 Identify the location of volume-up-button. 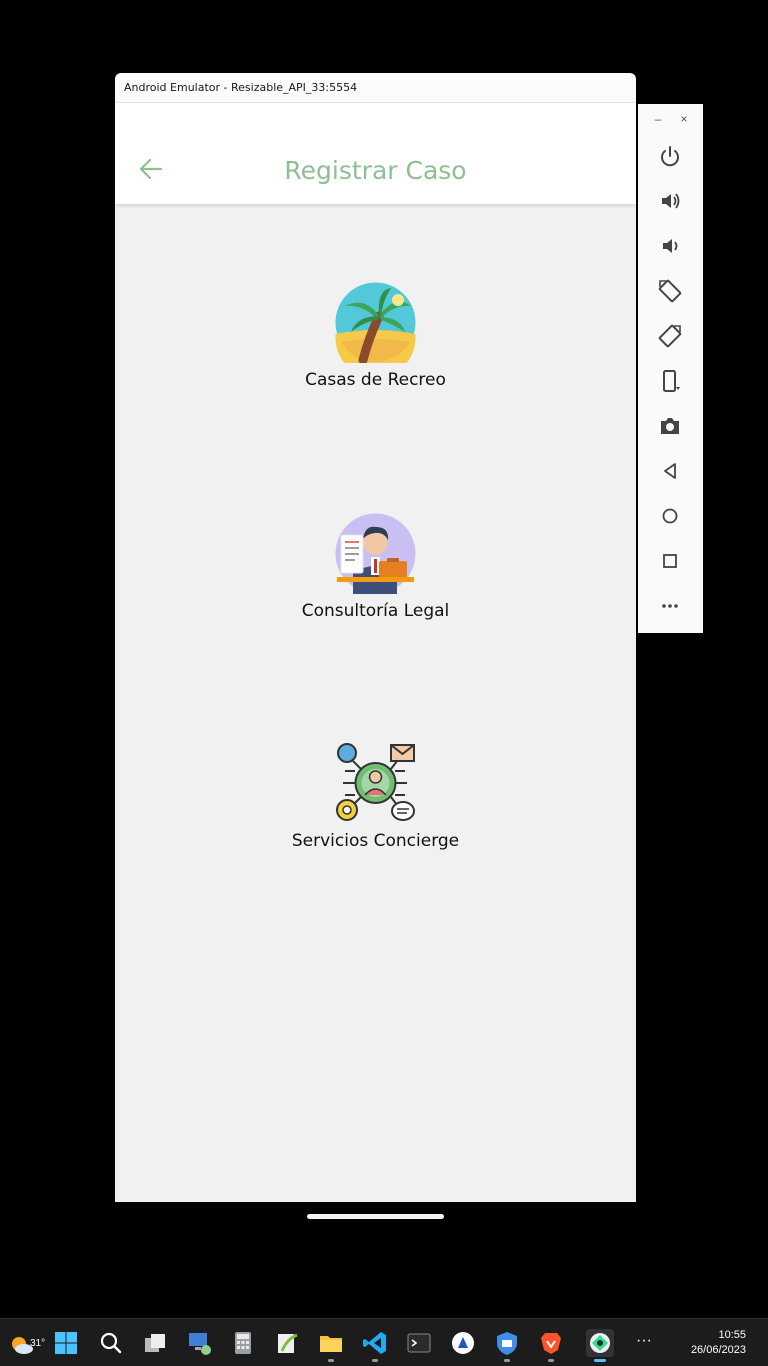
(670, 201).